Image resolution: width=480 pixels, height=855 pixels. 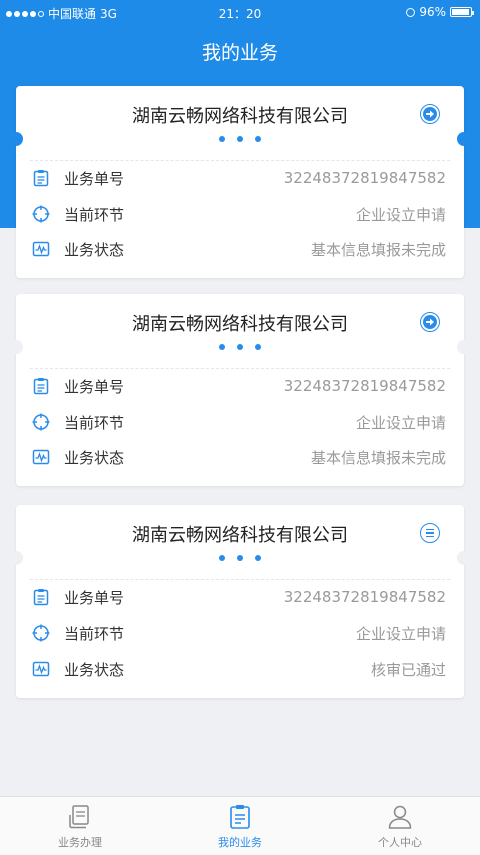 I want to click on tab-business-handling: 业务办理, so click(x=80, y=826).